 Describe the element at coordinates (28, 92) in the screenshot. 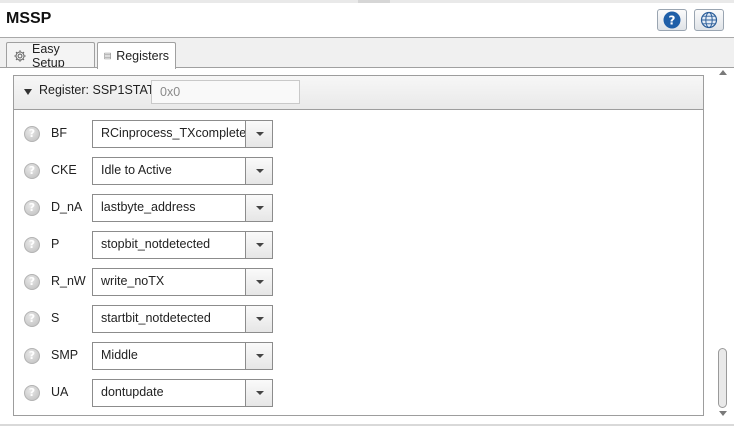

I see `collapse-arrow-icon` at that location.